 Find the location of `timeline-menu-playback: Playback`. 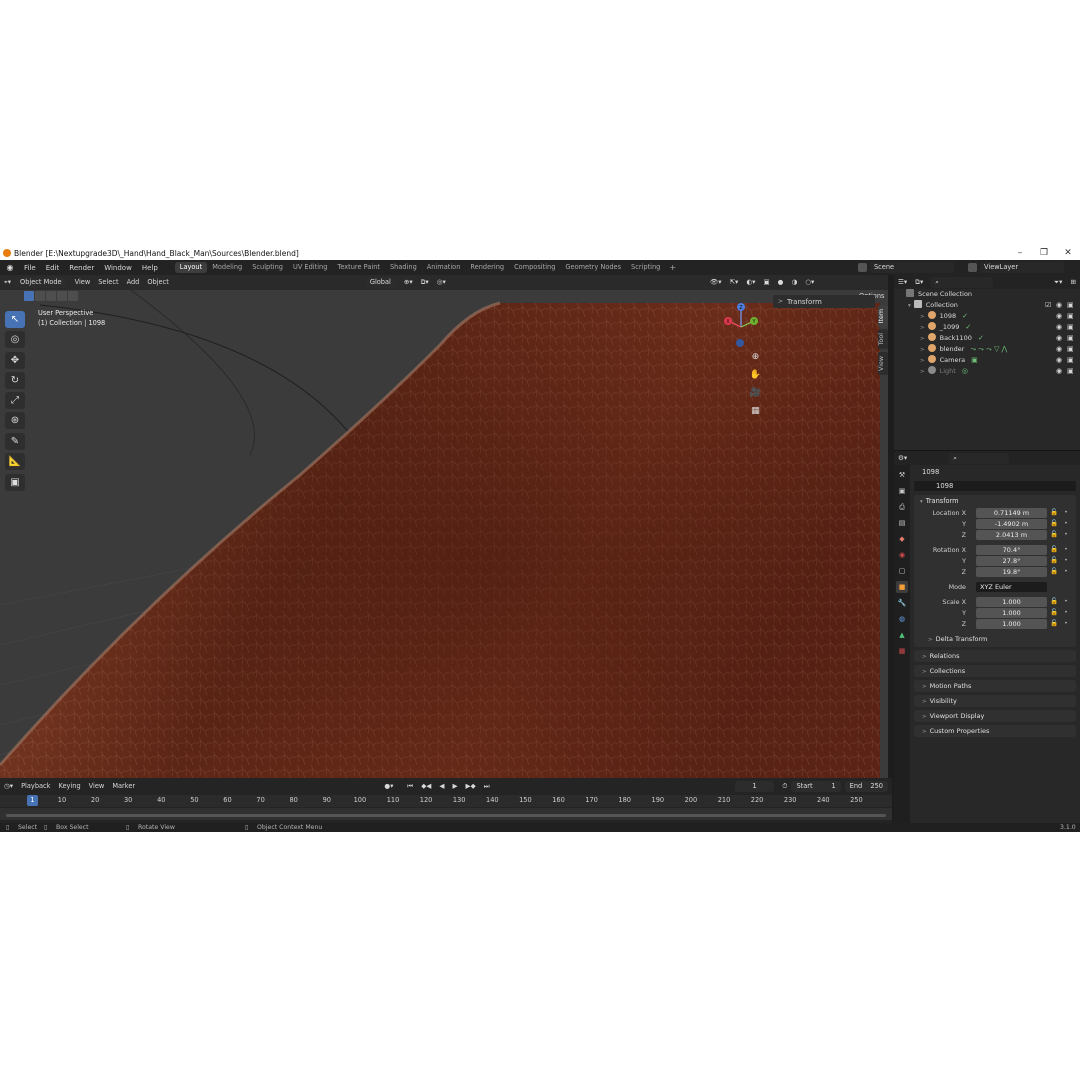

timeline-menu-playback: Playback is located at coordinates (35, 786).